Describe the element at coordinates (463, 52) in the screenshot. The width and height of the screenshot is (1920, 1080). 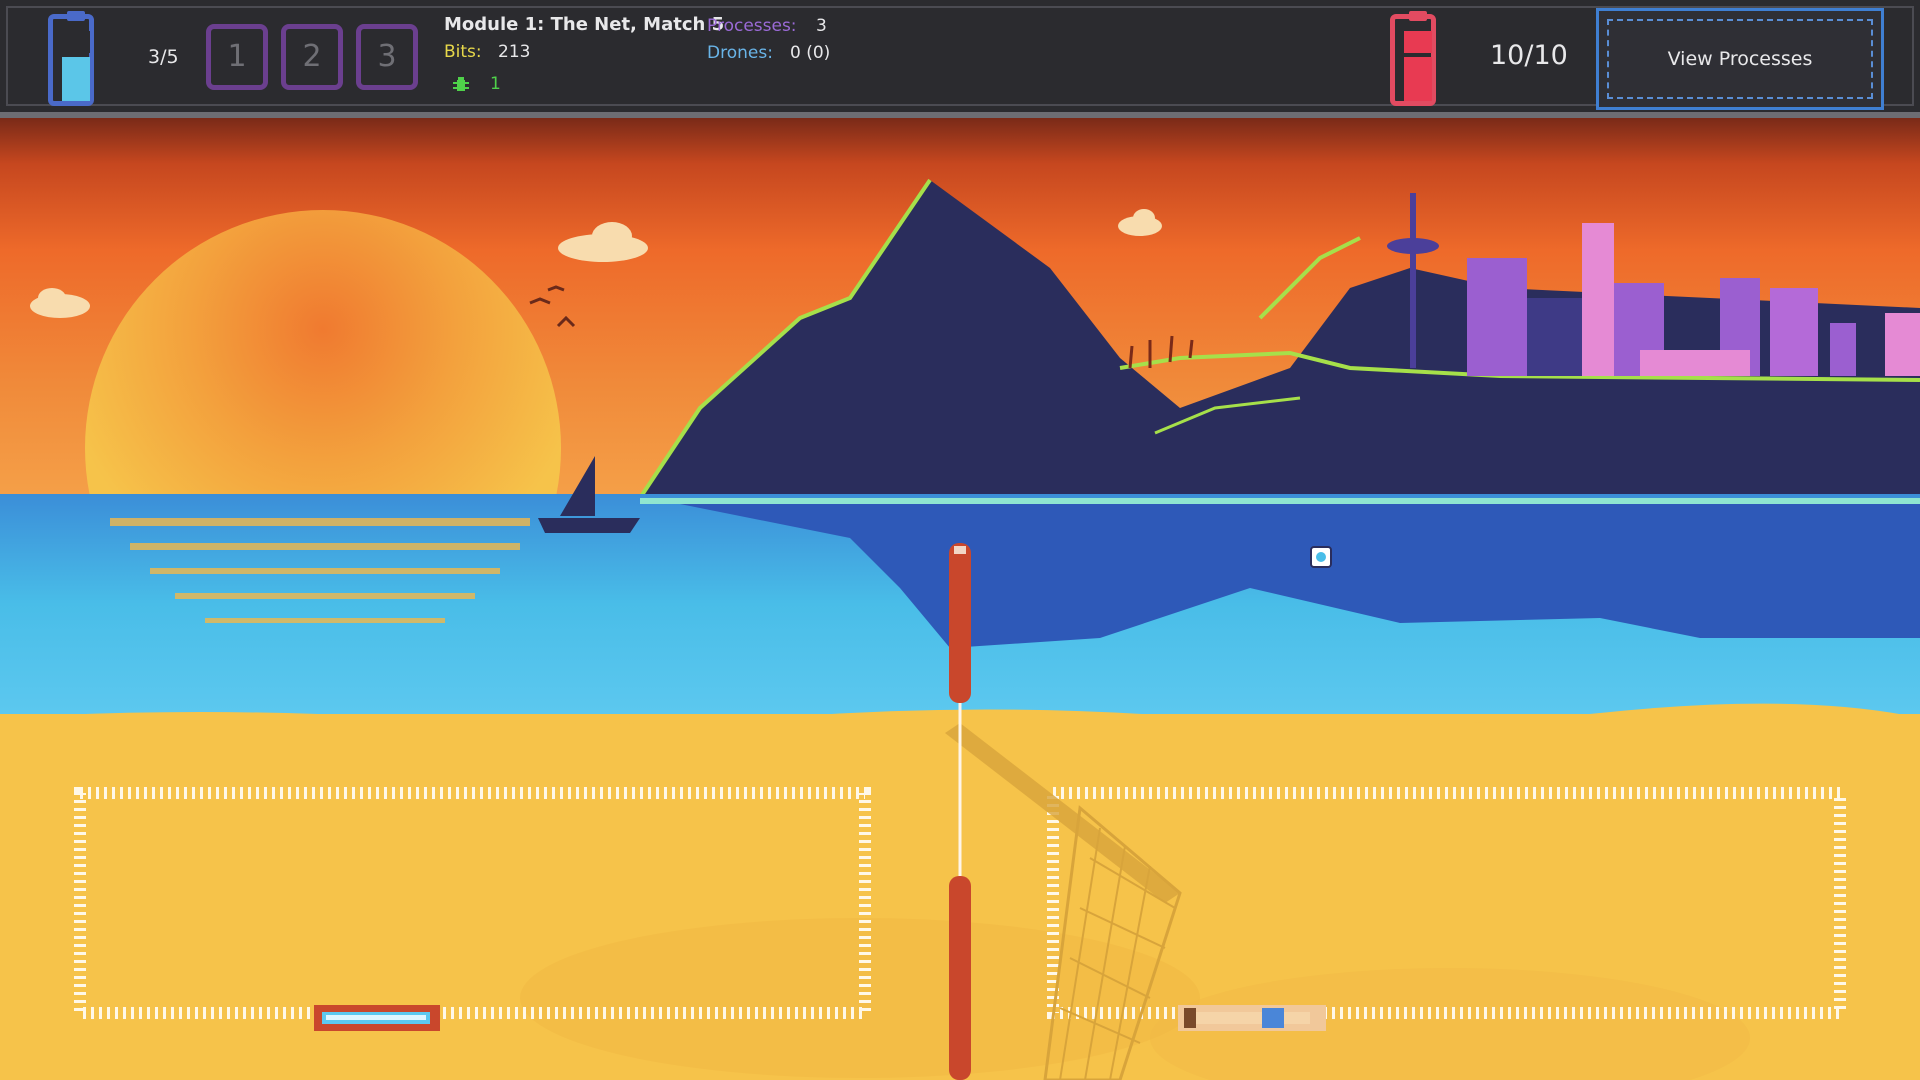
I see `bits-label: Bits:` at that location.